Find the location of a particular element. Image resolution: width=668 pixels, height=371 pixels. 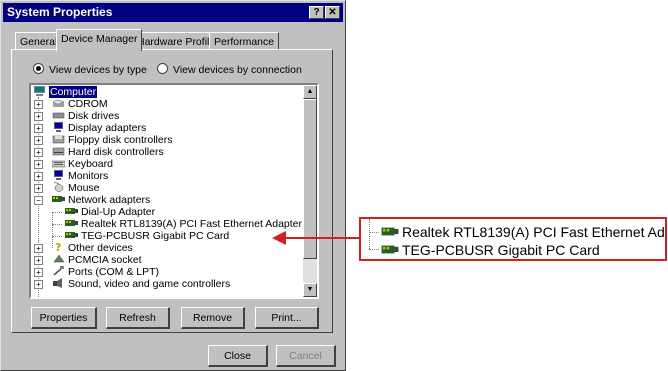

tree-item-sound: + Sound, video and game controllers is located at coordinates (132, 284).